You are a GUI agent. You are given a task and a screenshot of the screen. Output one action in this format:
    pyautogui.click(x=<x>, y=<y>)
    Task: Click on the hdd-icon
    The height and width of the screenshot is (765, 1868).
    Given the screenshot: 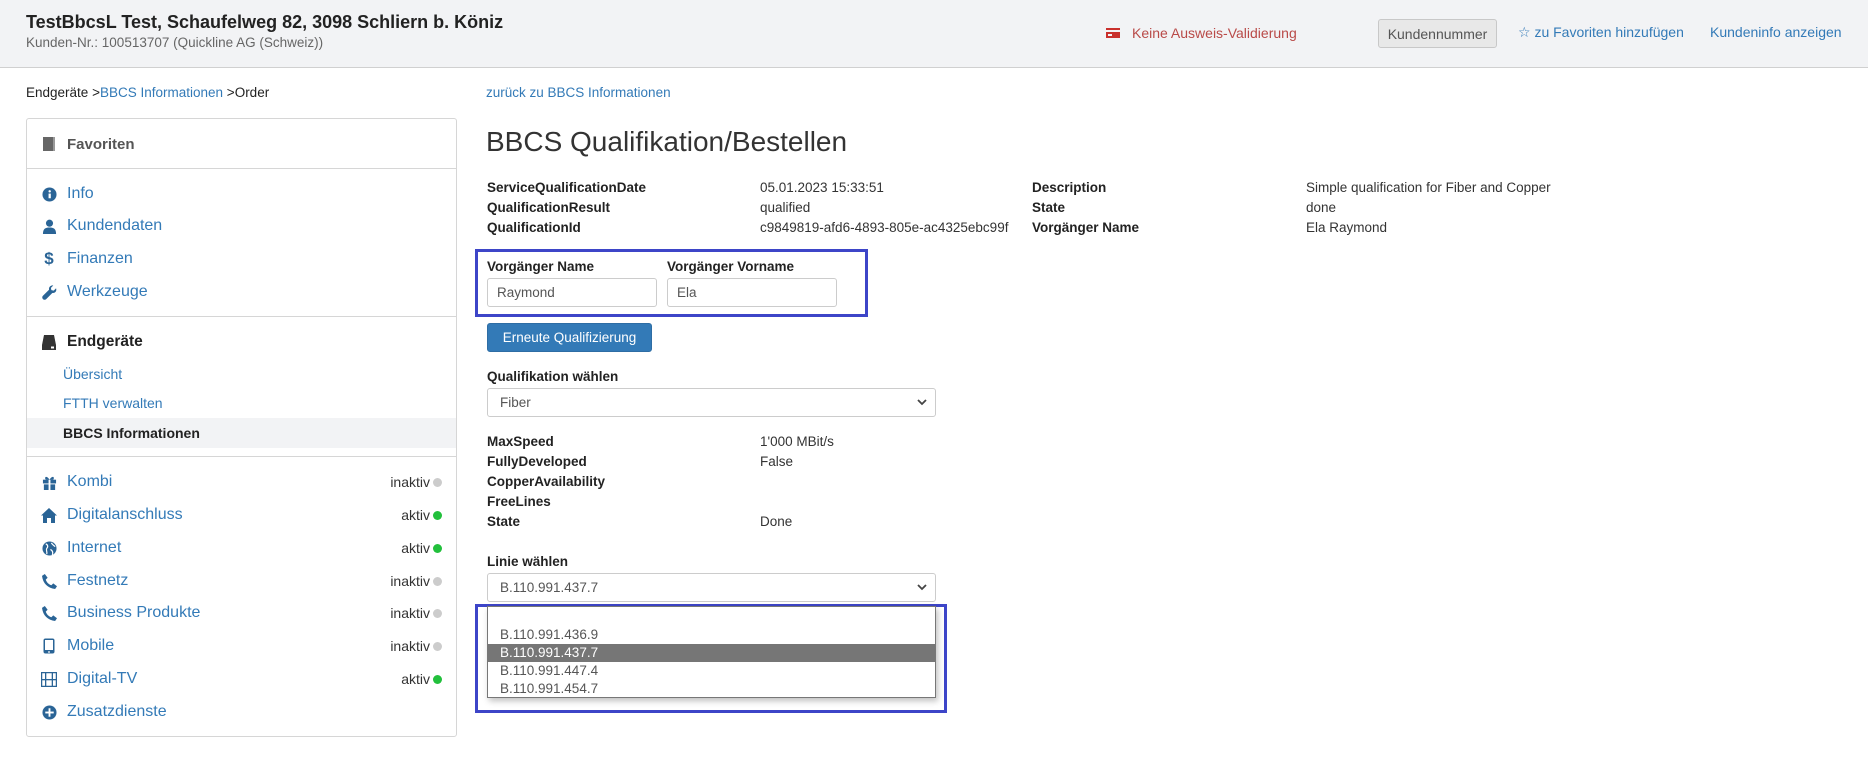 What is the action you would take?
    pyautogui.click(x=49, y=342)
    